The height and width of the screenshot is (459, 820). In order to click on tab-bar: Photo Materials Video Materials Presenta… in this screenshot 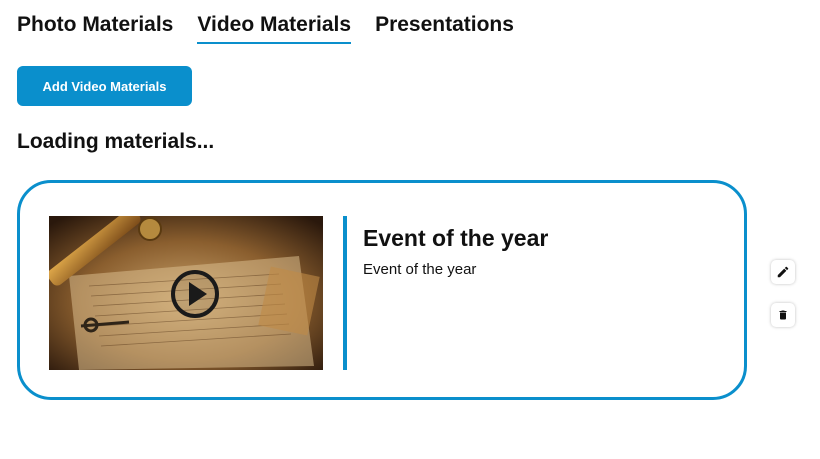, I will do `click(265, 28)`.